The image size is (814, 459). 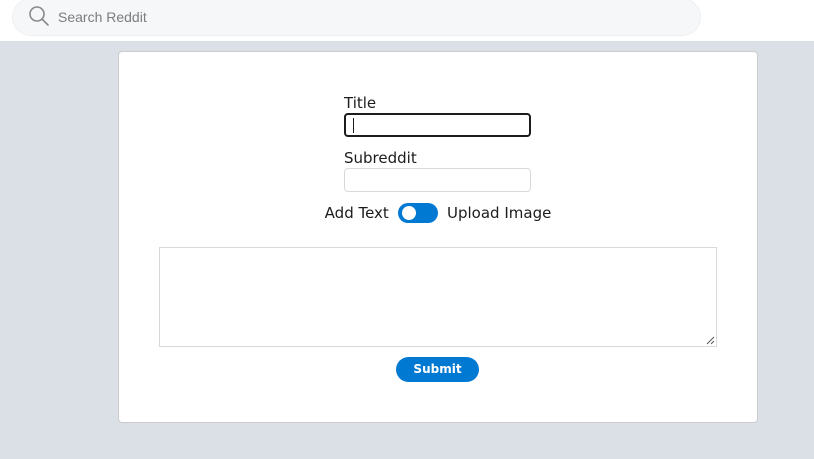 What do you see at coordinates (438, 297) in the screenshot?
I see `post-body-textarea` at bounding box center [438, 297].